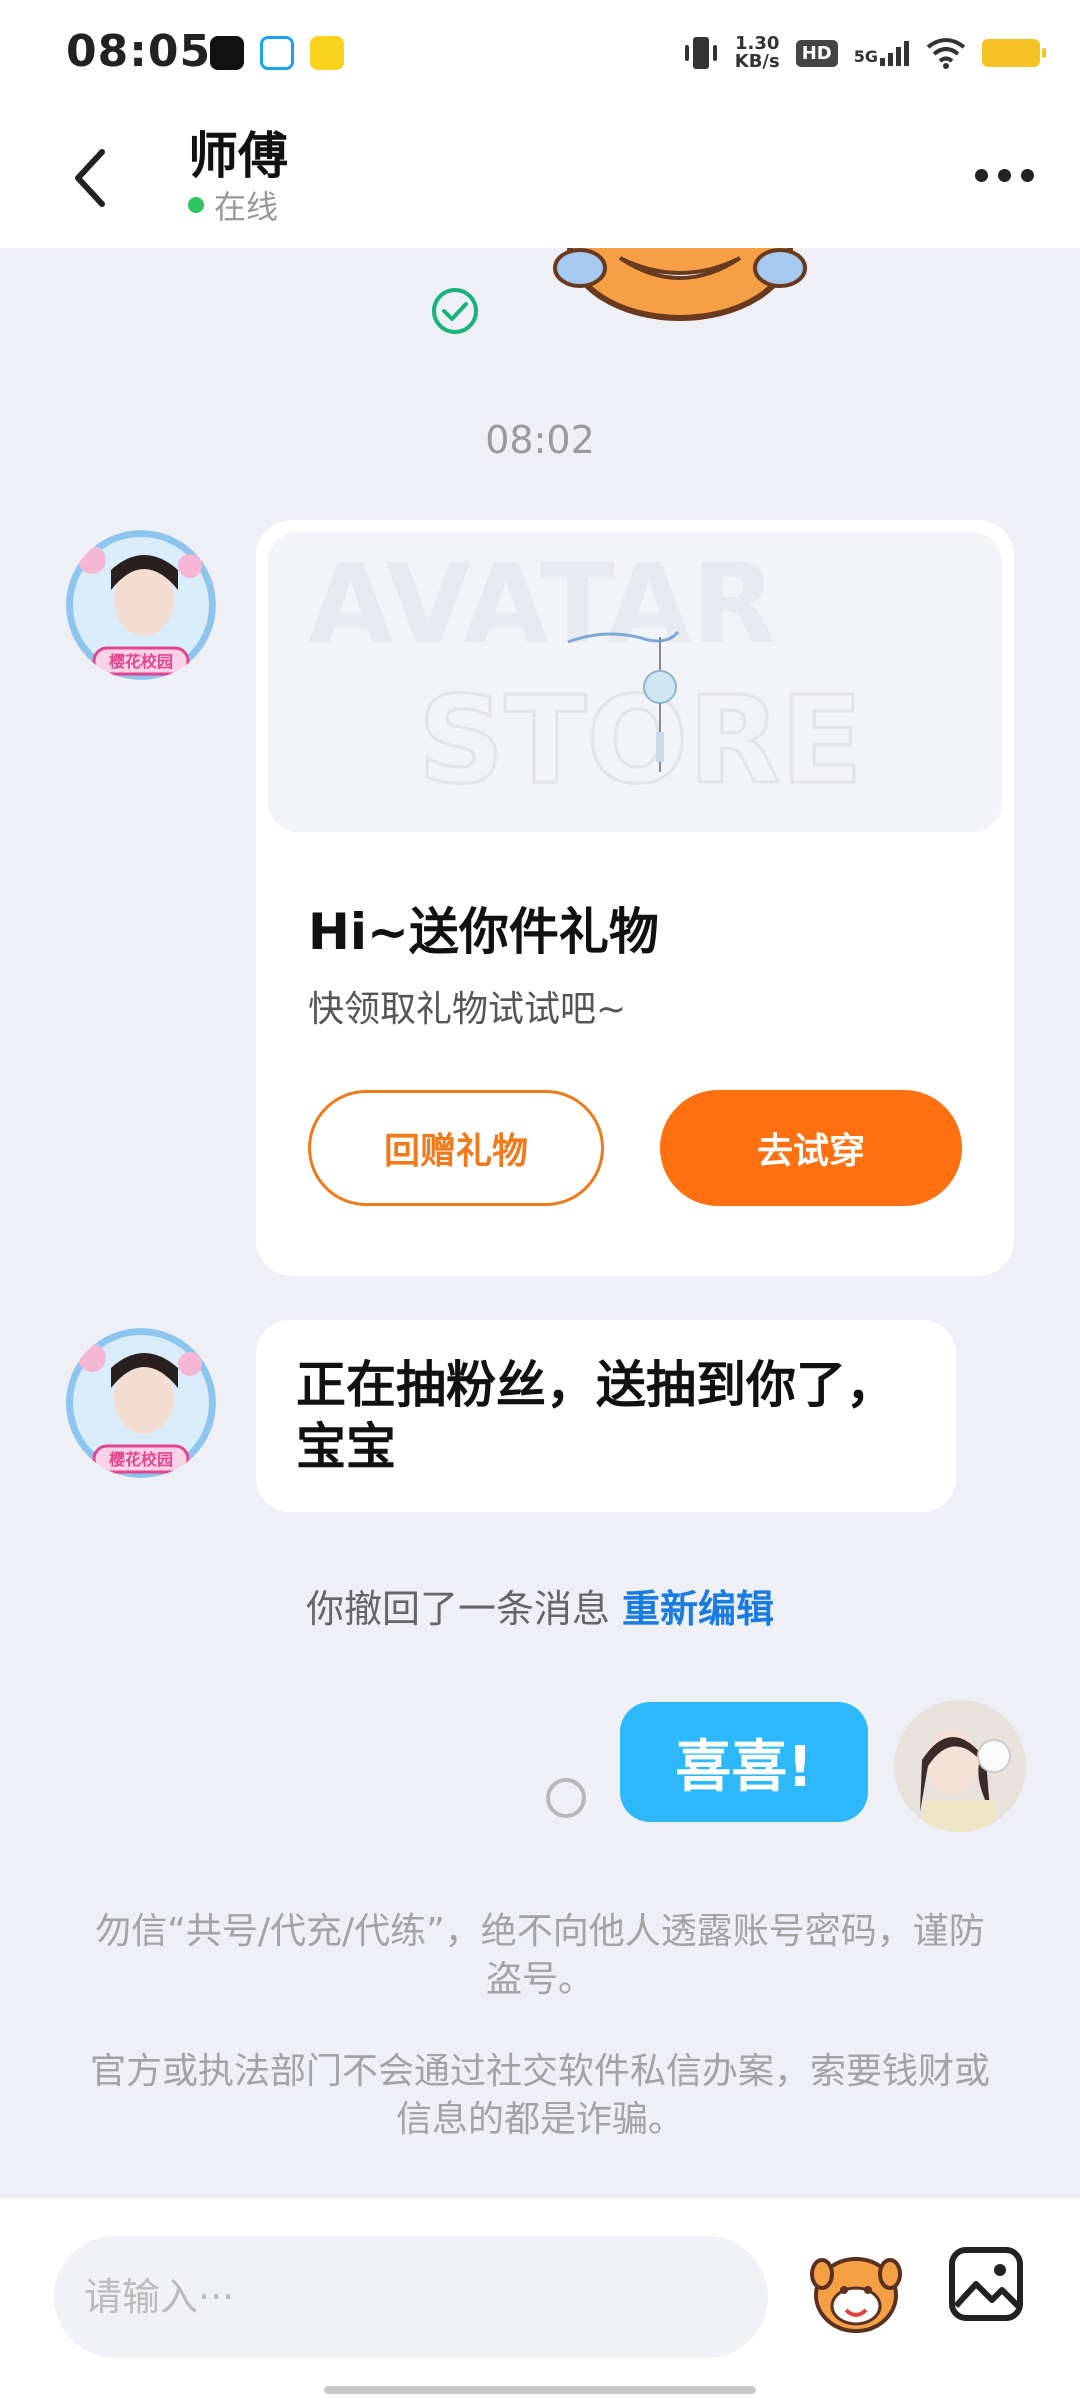 This screenshot has width=1080, height=2400. I want to click on security-warning-1: 勿信“共号/代充/代练”，绝不向他人透露账号密码，谨防盗号。, so click(540, 1955).